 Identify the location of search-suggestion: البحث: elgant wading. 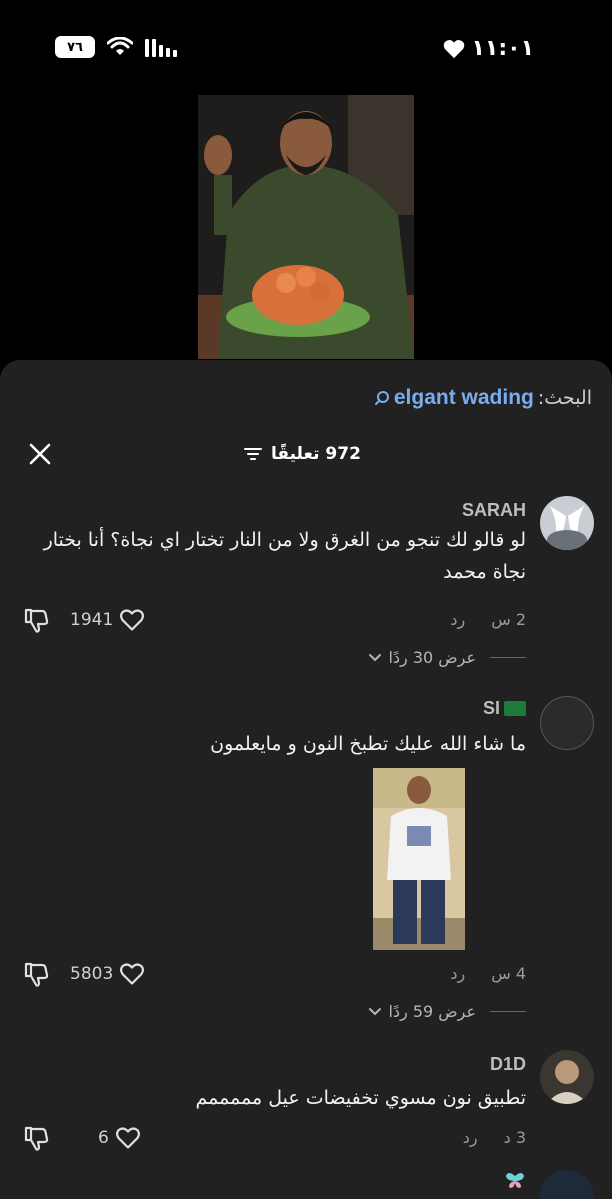
(483, 398).